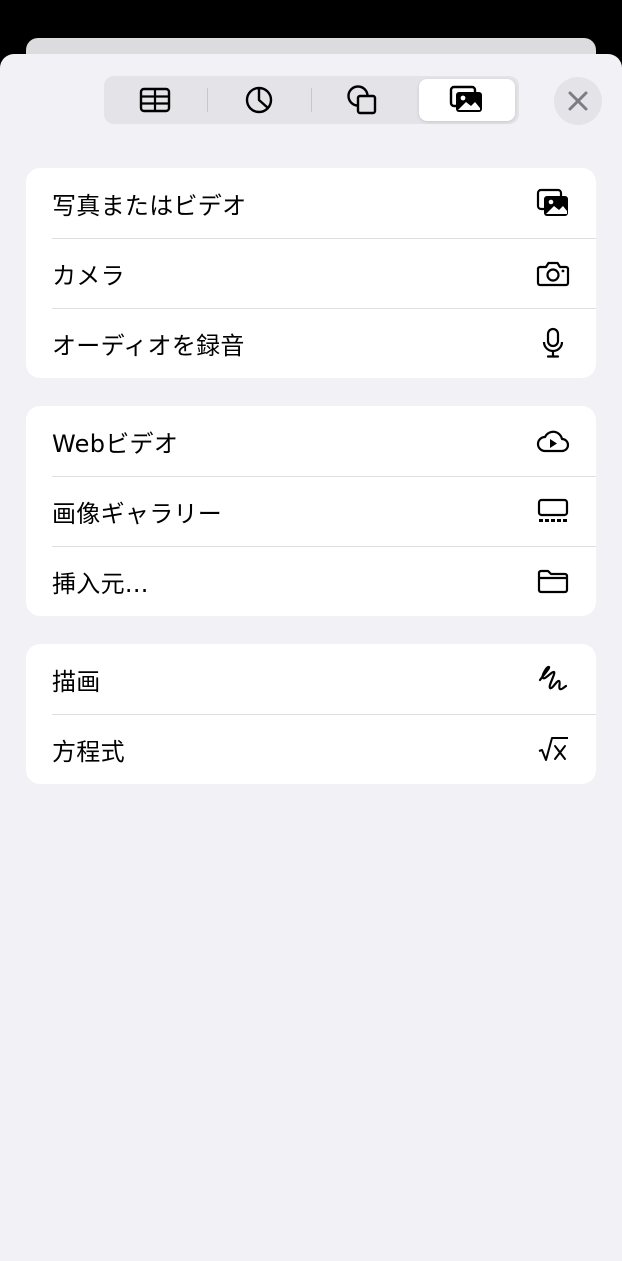 This screenshot has height=1261, width=622. I want to click on segment-table, so click(155, 100).